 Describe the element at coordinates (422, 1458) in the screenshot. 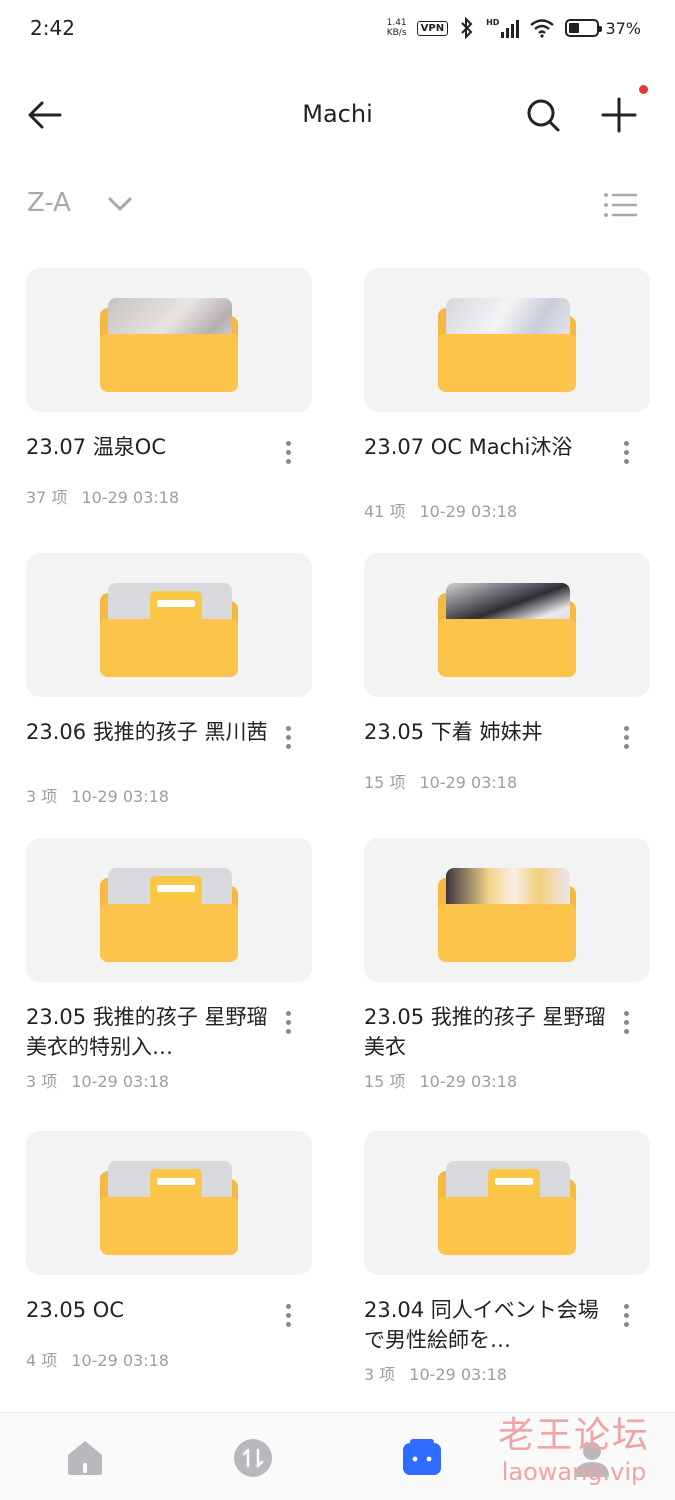

I see `files-icon` at that location.